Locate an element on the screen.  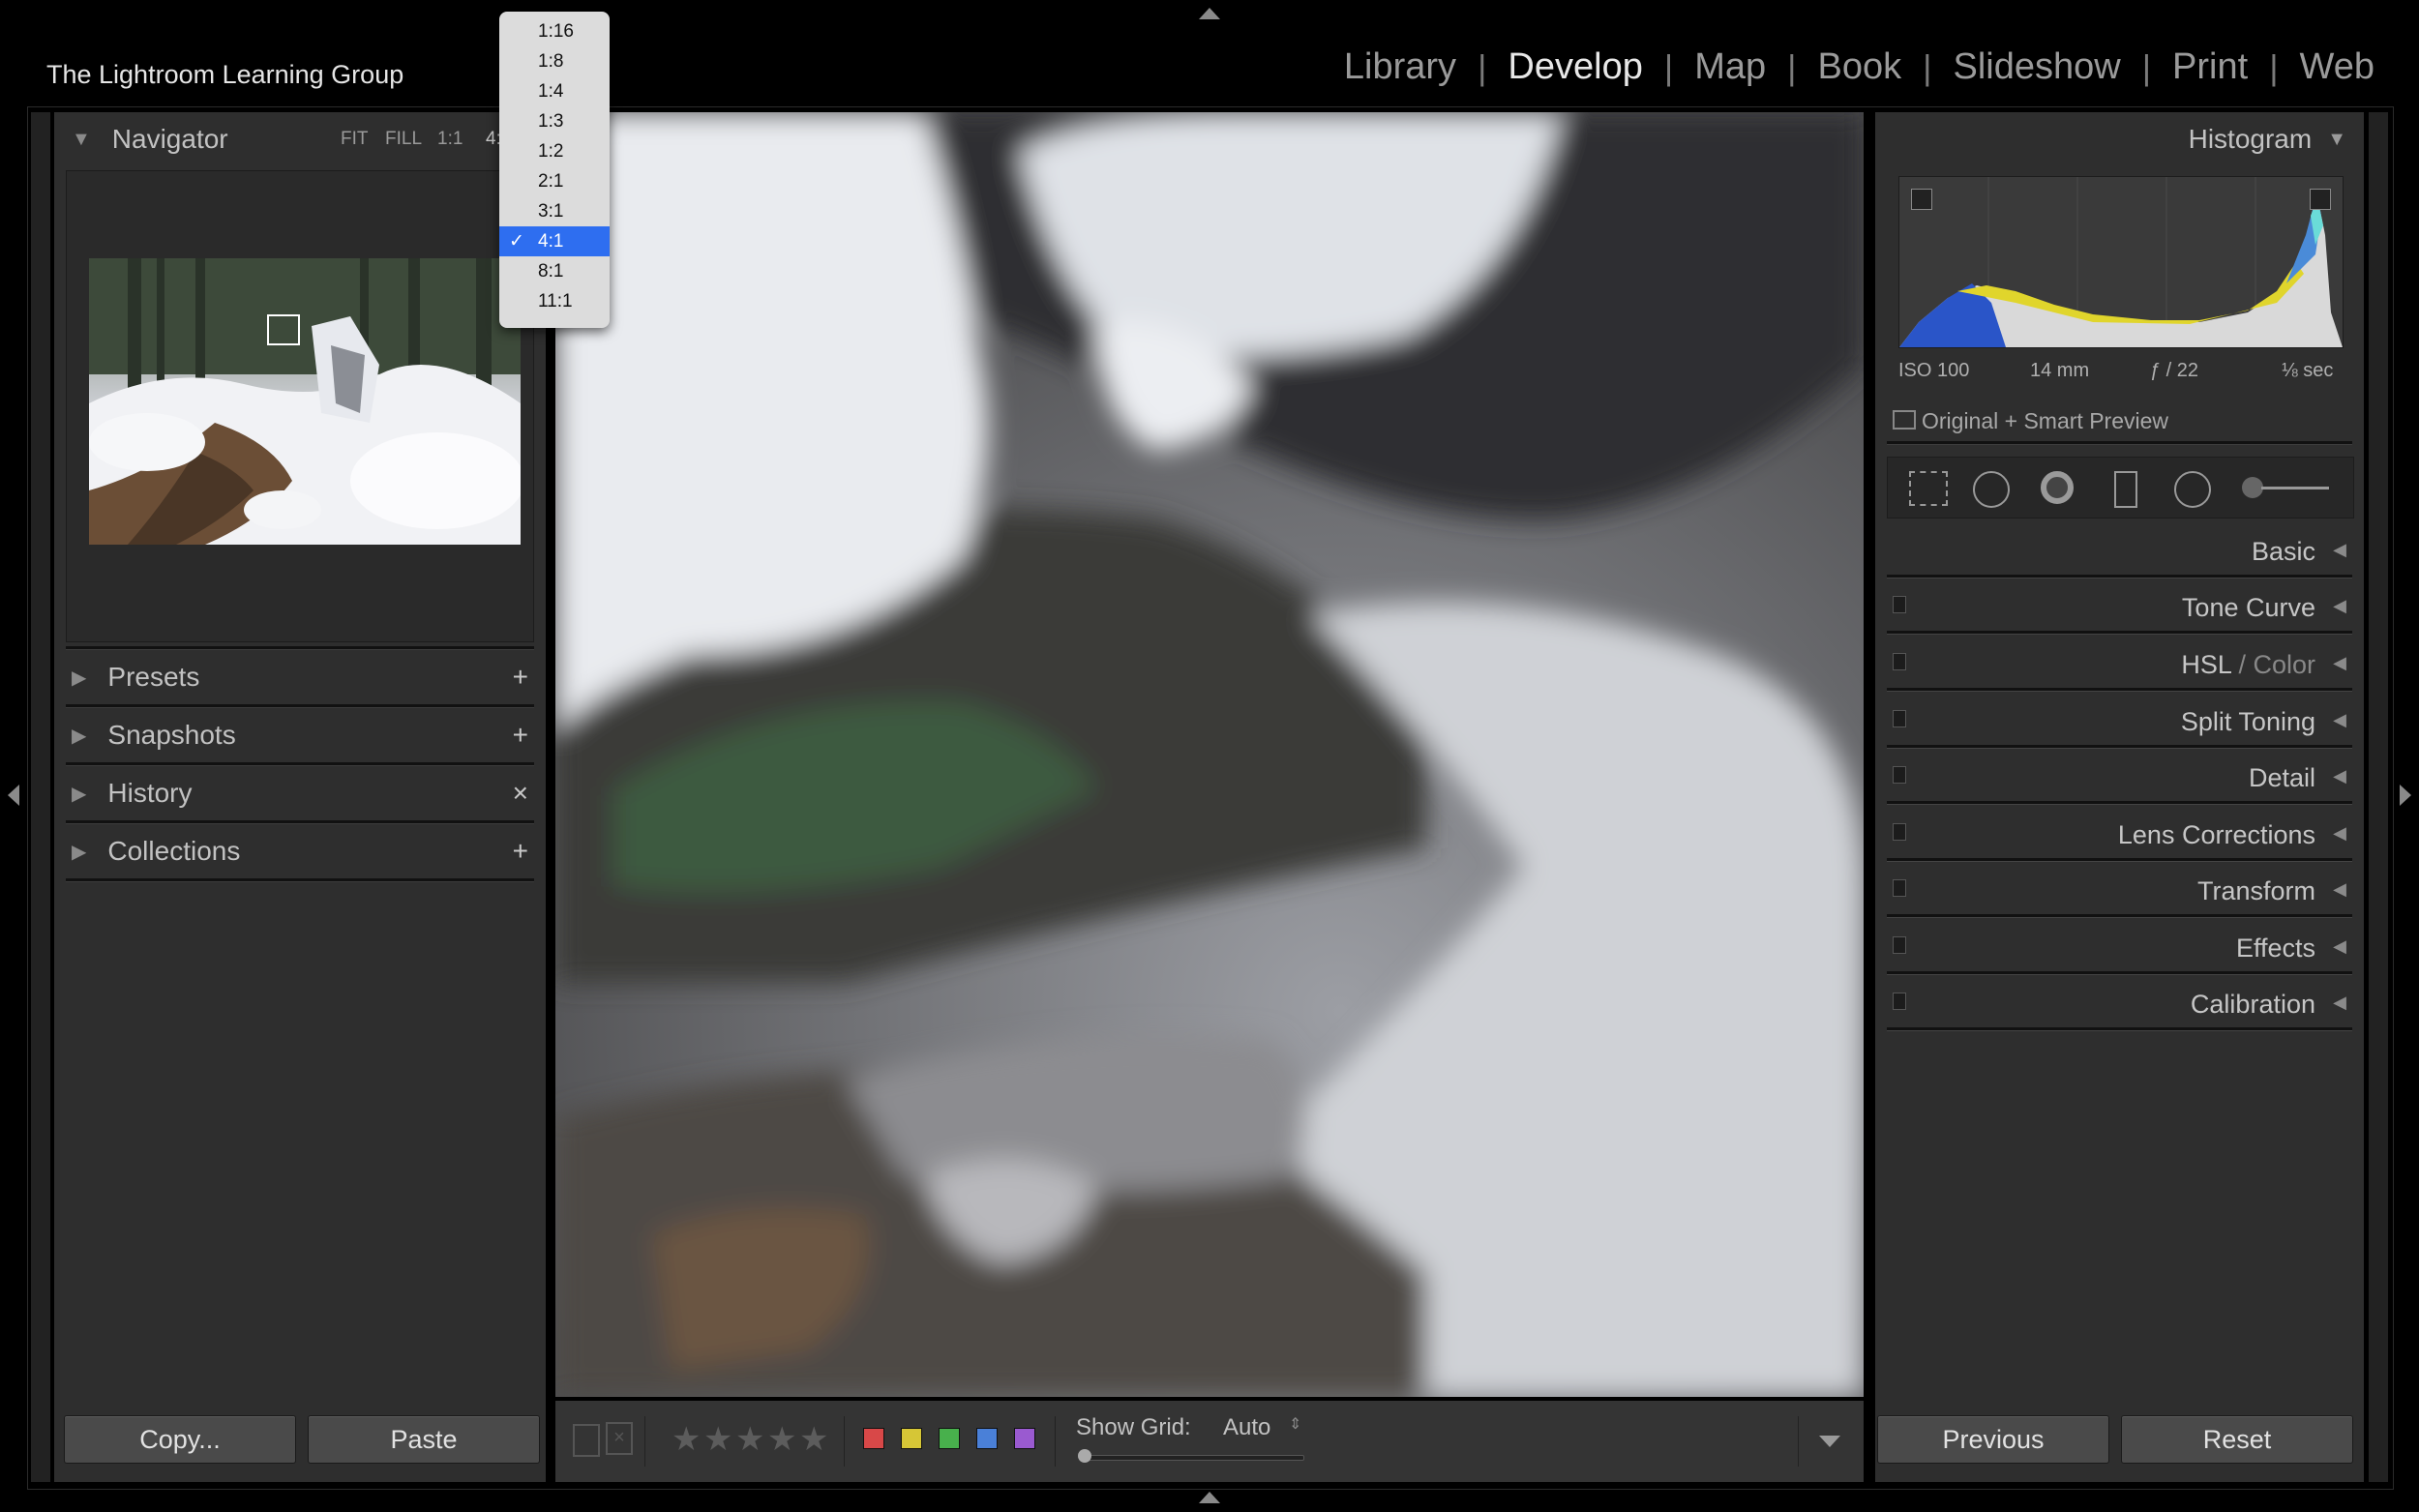
zoom-menu-item: 2:1 is located at coordinates (554, 181).